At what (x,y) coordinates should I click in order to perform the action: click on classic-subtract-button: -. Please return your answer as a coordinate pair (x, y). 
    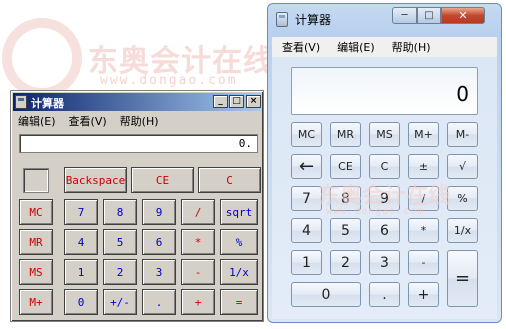
    Looking at the image, I should click on (198, 272).